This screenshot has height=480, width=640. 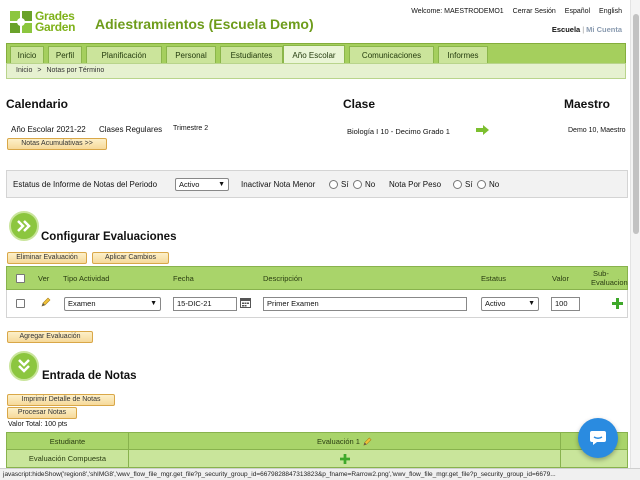 I want to click on tab-informes: Informes, so click(x=463, y=54).